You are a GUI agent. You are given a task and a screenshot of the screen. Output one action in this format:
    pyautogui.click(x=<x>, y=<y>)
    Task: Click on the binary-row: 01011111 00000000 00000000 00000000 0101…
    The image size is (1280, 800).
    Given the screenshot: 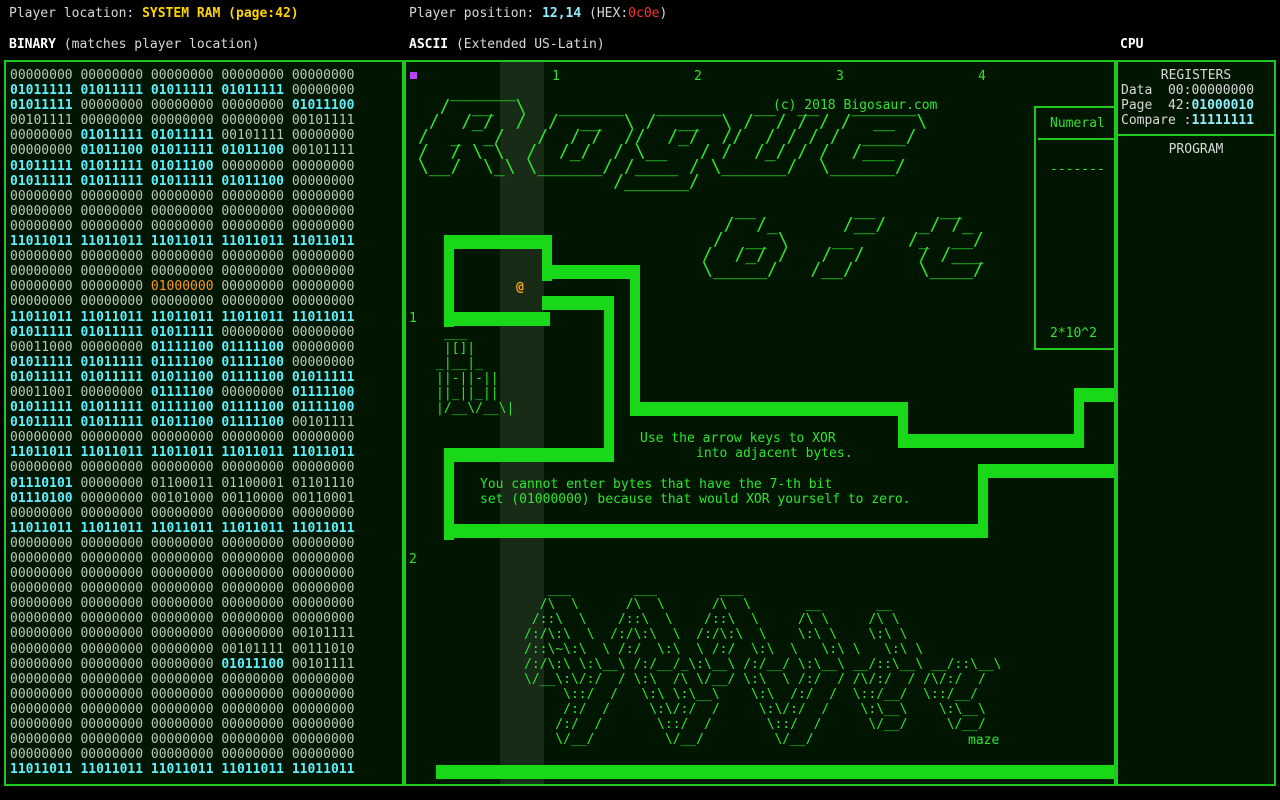 What is the action you would take?
    pyautogui.click(x=204, y=105)
    